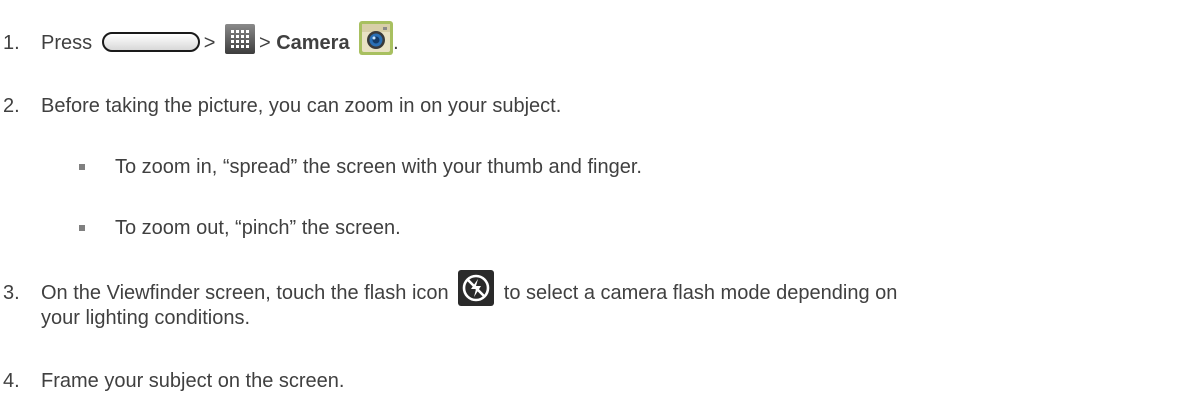  What do you see at coordinates (11, 293) in the screenshot?
I see `step-number: 3.` at bounding box center [11, 293].